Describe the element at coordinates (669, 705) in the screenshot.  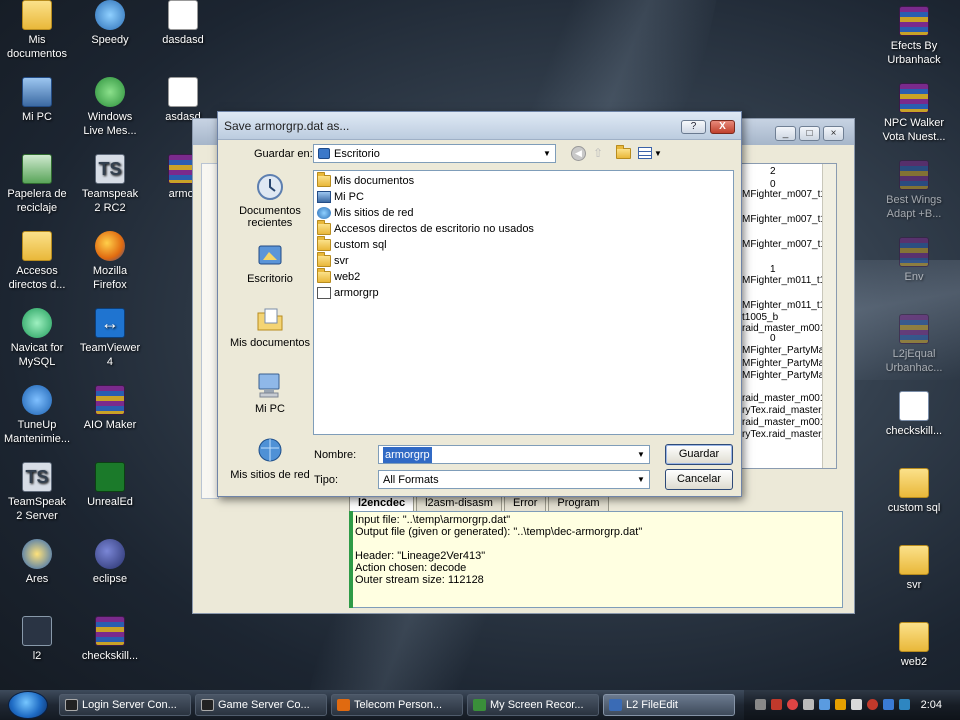
I see `taskbar-button: L2 FileEdit` at that location.